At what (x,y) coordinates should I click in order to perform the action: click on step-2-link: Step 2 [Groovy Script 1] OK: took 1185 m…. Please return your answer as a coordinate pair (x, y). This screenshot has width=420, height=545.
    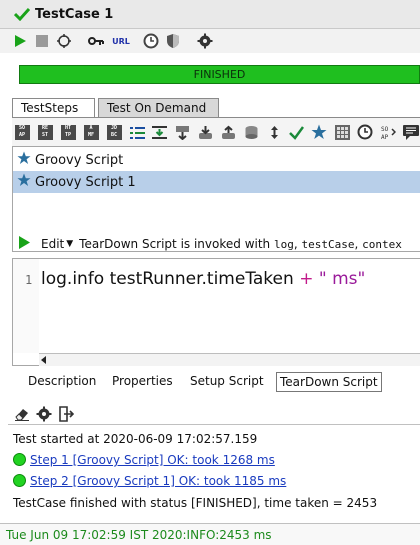
    Looking at the image, I should click on (158, 481).